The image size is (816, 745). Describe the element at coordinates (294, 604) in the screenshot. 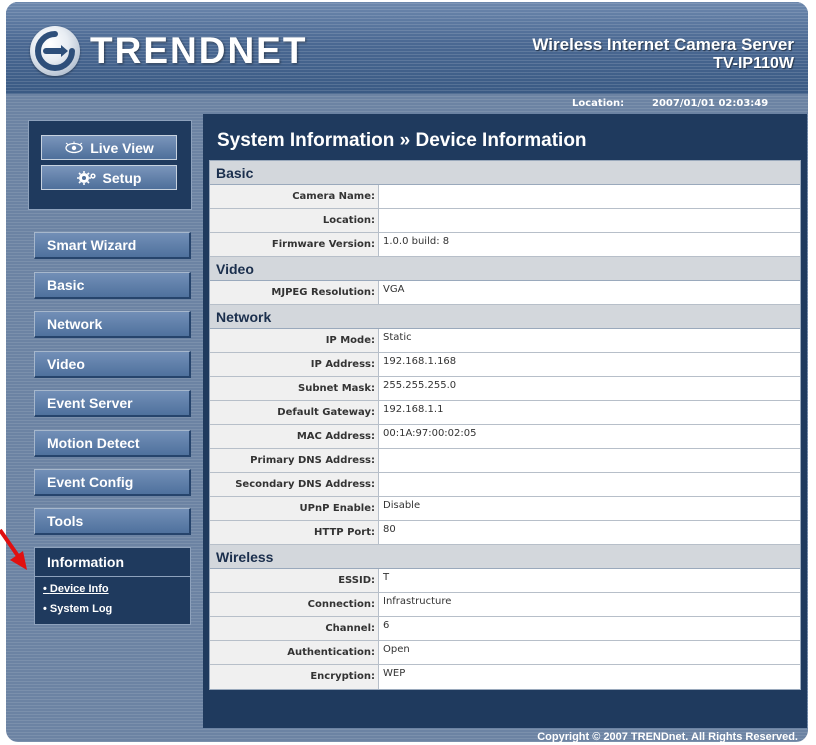

I see `row-label: Connection:` at that location.